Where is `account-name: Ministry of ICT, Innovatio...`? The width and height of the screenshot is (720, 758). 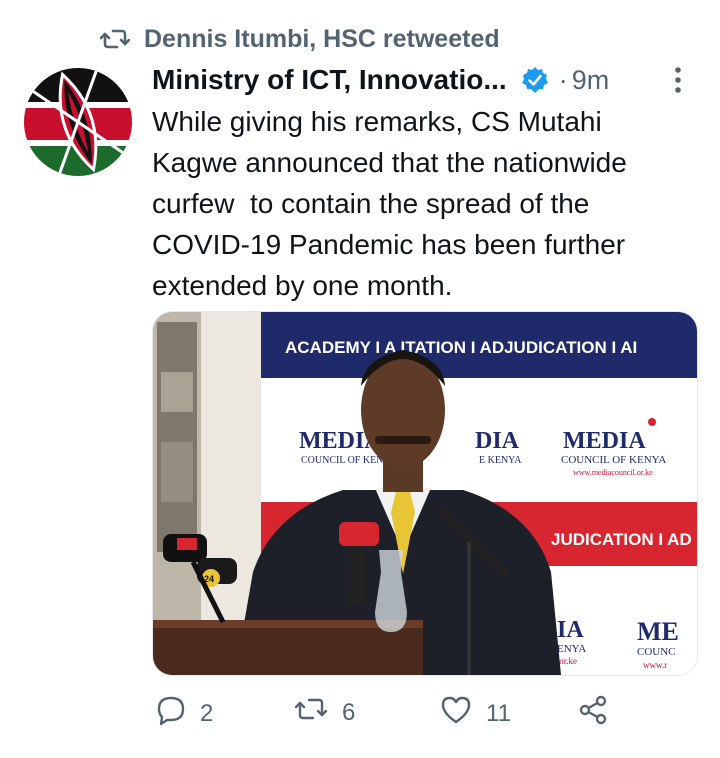
account-name: Ministry of ICT, Innovatio... is located at coordinates (329, 80).